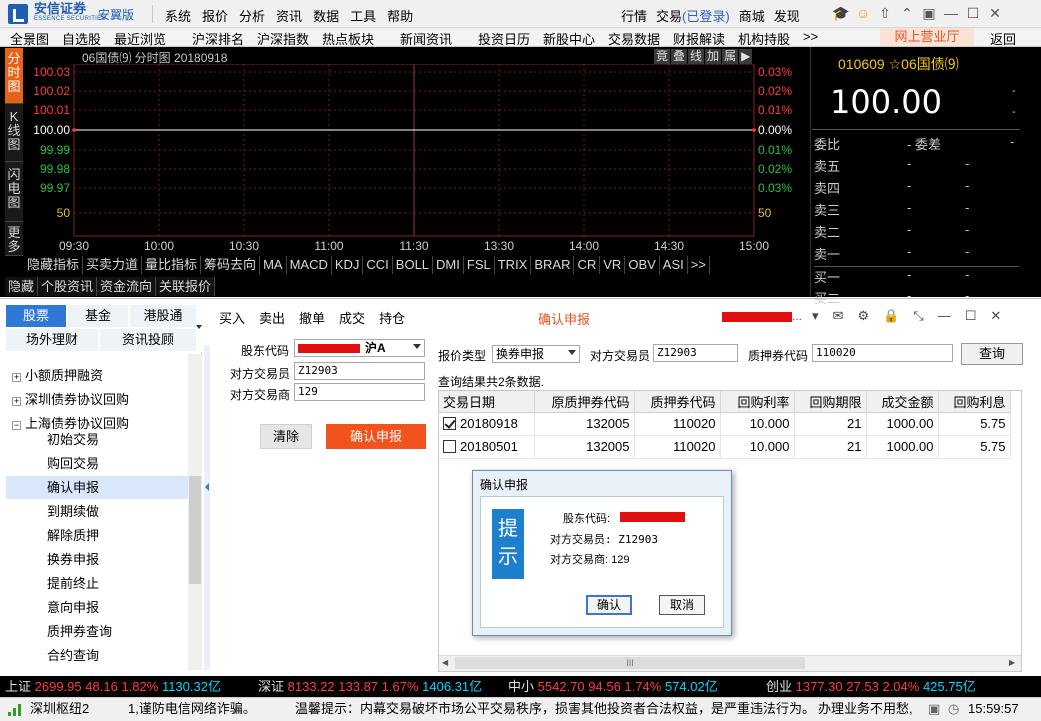  I want to click on dropdown-icon: ▾, so click(815, 316).